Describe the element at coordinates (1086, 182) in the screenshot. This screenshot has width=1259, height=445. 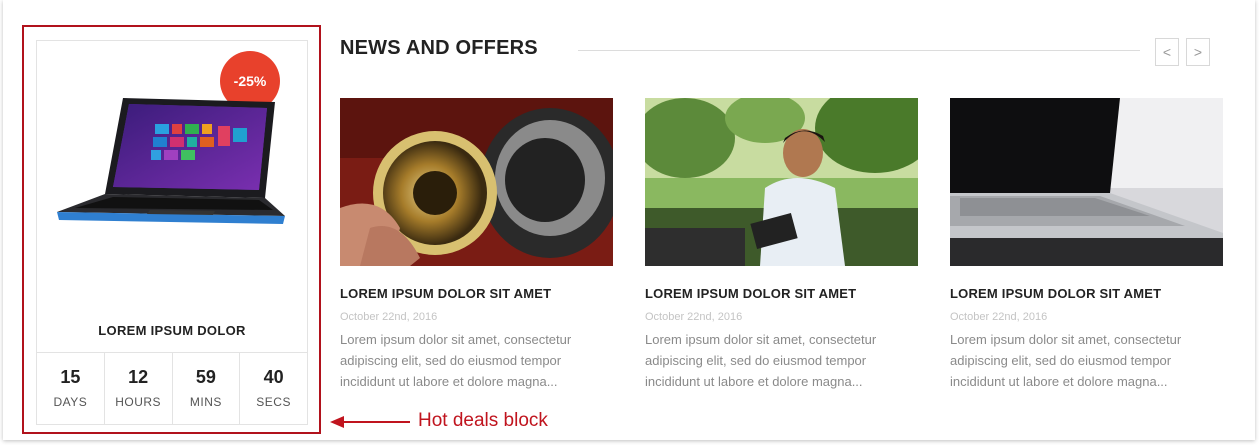
I see `laptop-photo` at that location.